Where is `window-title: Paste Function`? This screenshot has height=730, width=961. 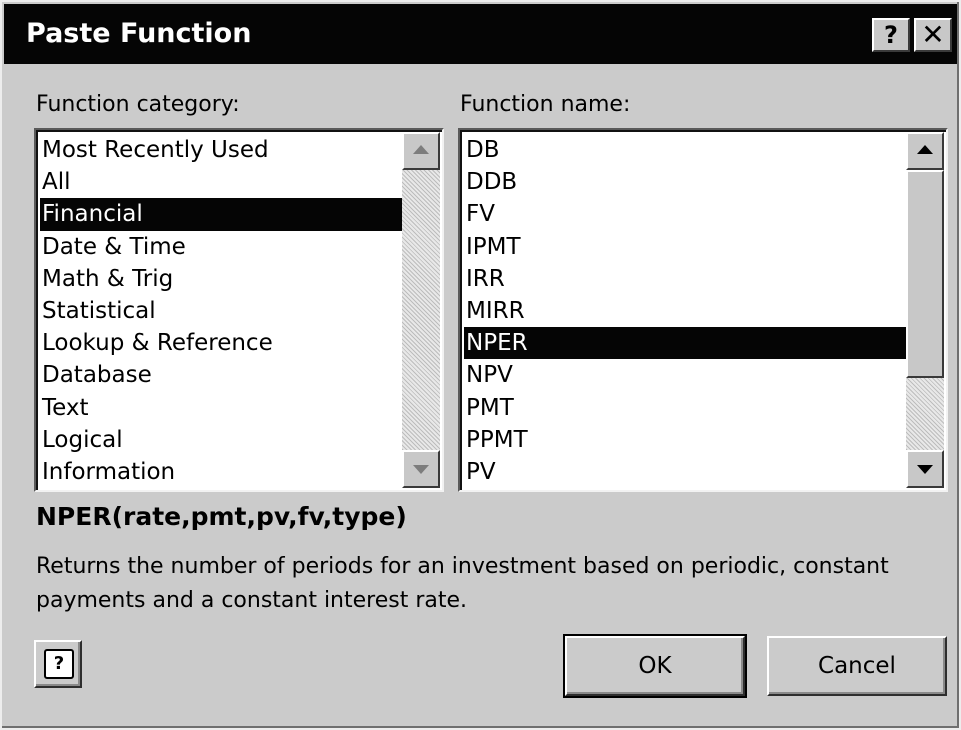 window-title: Paste Function is located at coordinates (139, 33).